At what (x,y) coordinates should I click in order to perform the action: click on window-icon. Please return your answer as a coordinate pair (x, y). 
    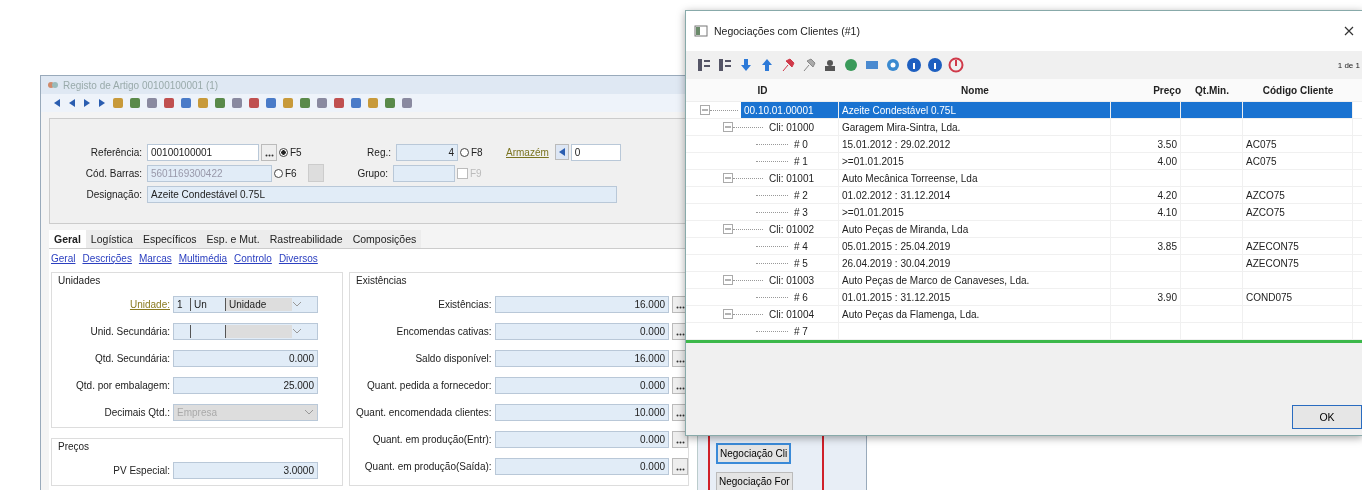
    Looking at the image, I should click on (701, 31).